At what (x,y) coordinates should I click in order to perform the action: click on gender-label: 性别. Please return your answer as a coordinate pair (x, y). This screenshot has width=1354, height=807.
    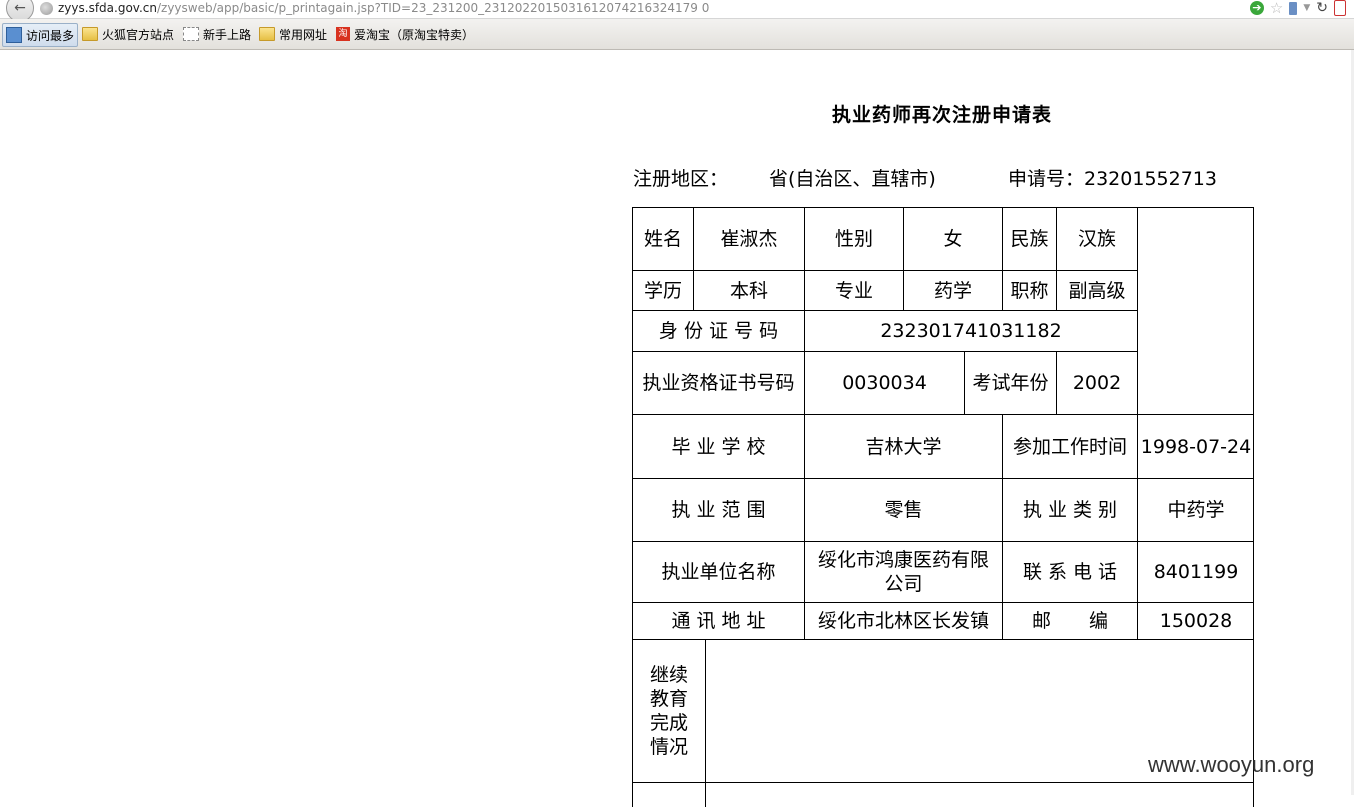
    Looking at the image, I should click on (853, 238).